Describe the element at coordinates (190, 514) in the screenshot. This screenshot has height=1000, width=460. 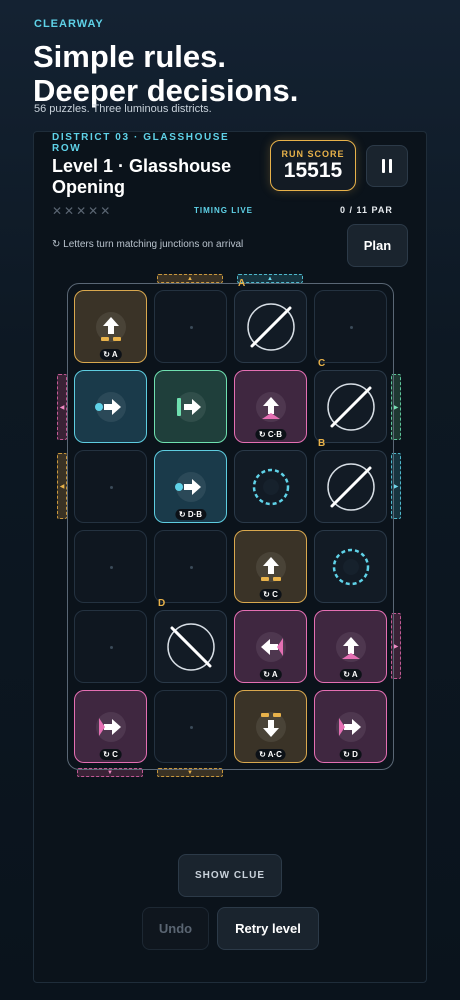
I see `junction-tag: ↻ D·B` at that location.